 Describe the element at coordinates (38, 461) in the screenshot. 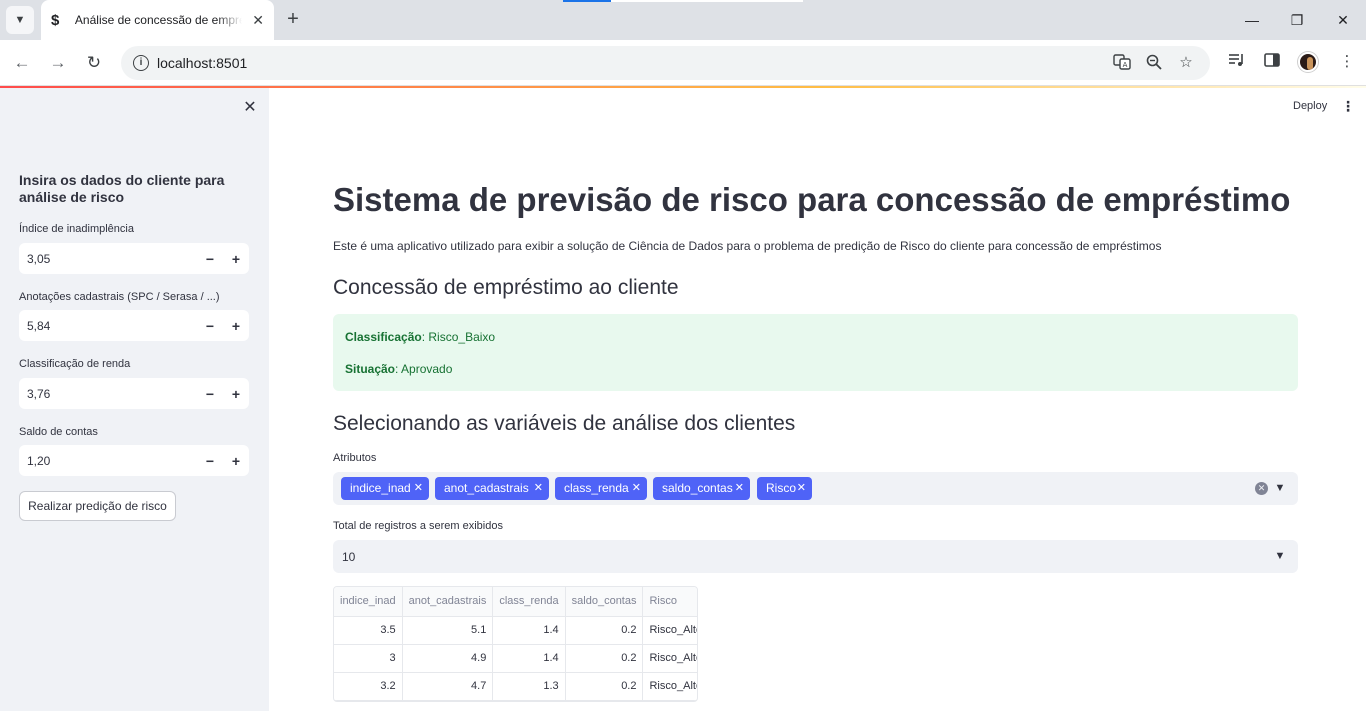

I see `number-input-value: 1,20` at that location.